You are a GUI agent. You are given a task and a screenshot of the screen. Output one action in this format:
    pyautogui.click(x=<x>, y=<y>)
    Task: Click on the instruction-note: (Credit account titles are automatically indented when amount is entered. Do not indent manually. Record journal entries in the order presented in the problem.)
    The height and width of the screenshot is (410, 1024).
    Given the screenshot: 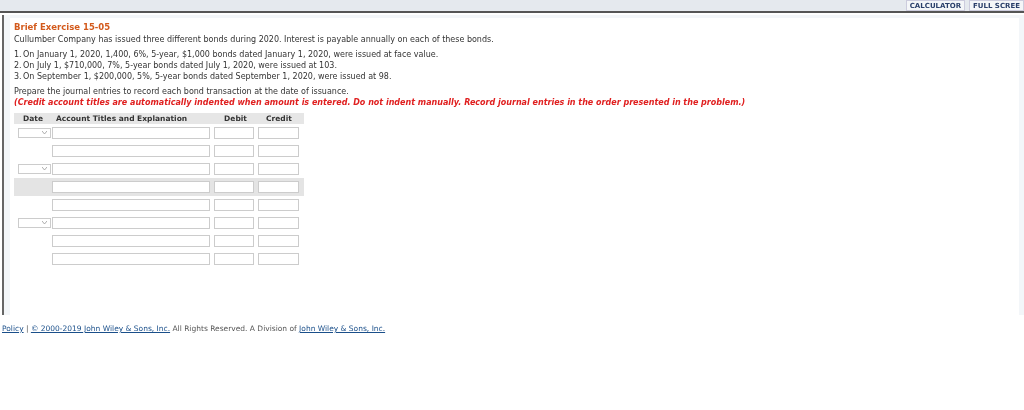 What is the action you would take?
    pyautogui.click(x=380, y=102)
    